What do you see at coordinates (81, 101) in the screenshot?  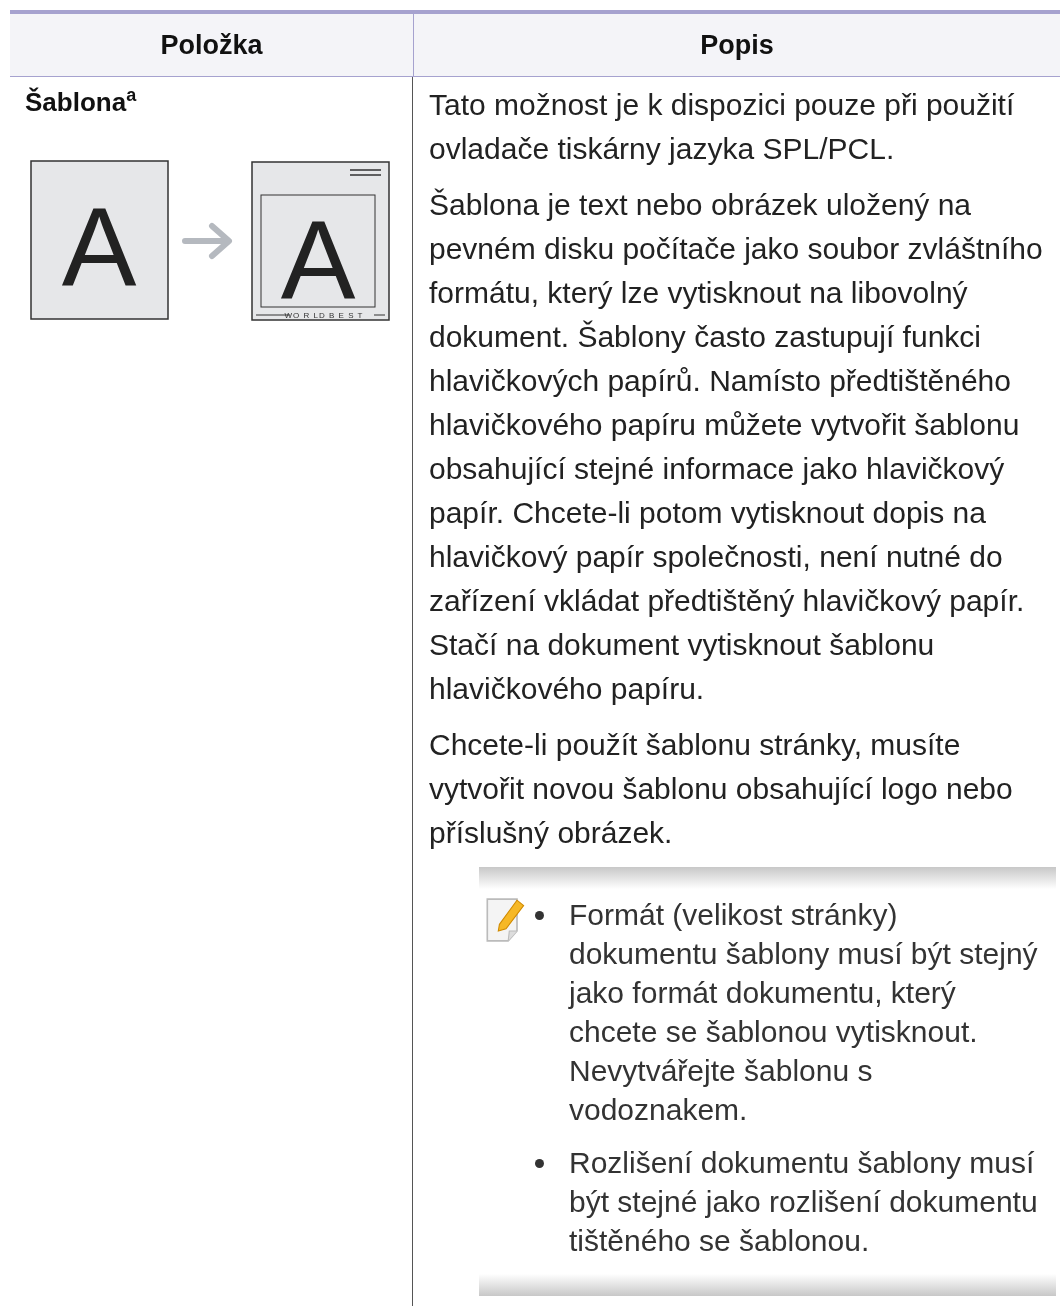 I see `item-name: Šablona$^{a}$` at bounding box center [81, 101].